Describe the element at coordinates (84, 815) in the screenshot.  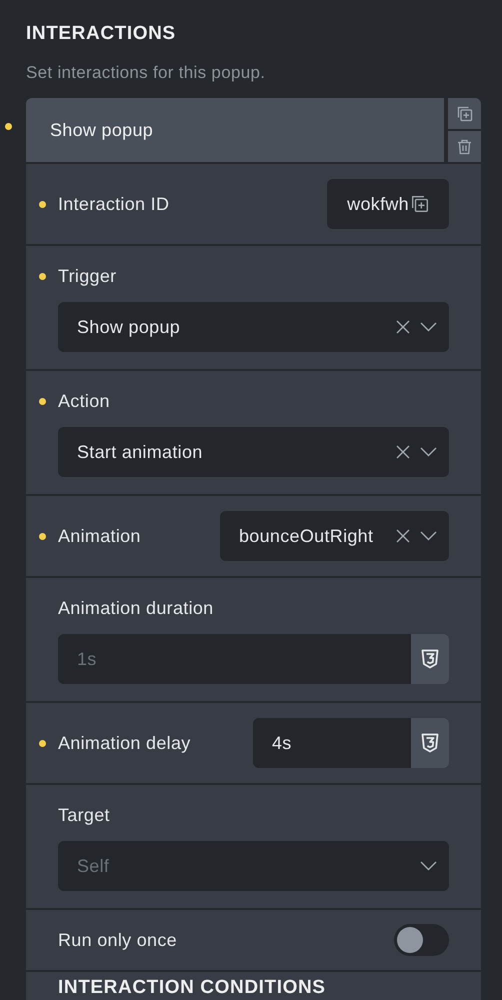
I see `field-label: Target` at that location.